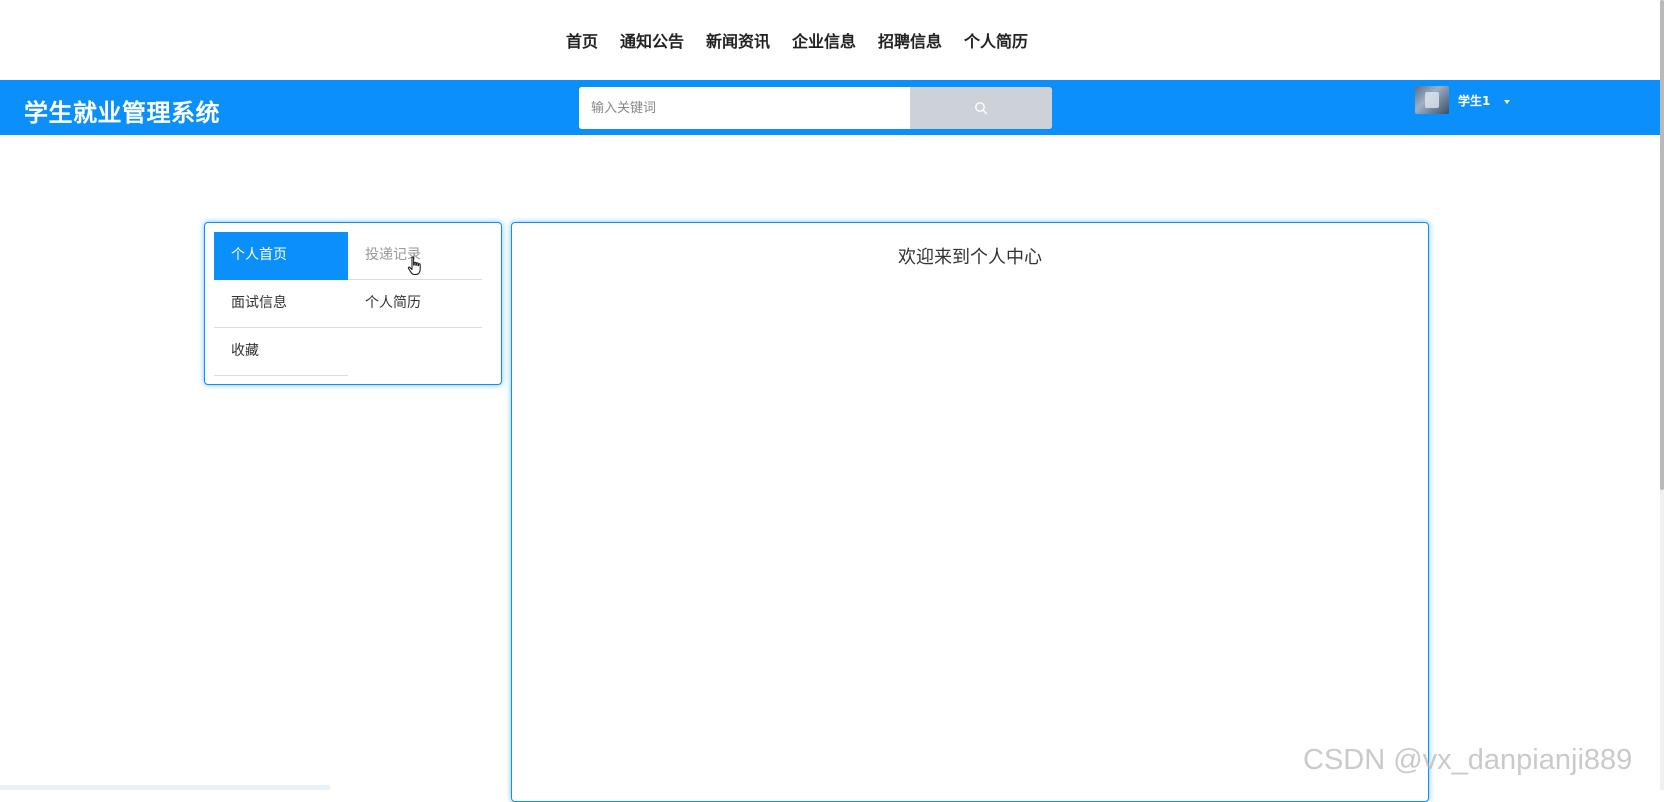 The image size is (1664, 802). I want to click on search-icon, so click(981, 108).